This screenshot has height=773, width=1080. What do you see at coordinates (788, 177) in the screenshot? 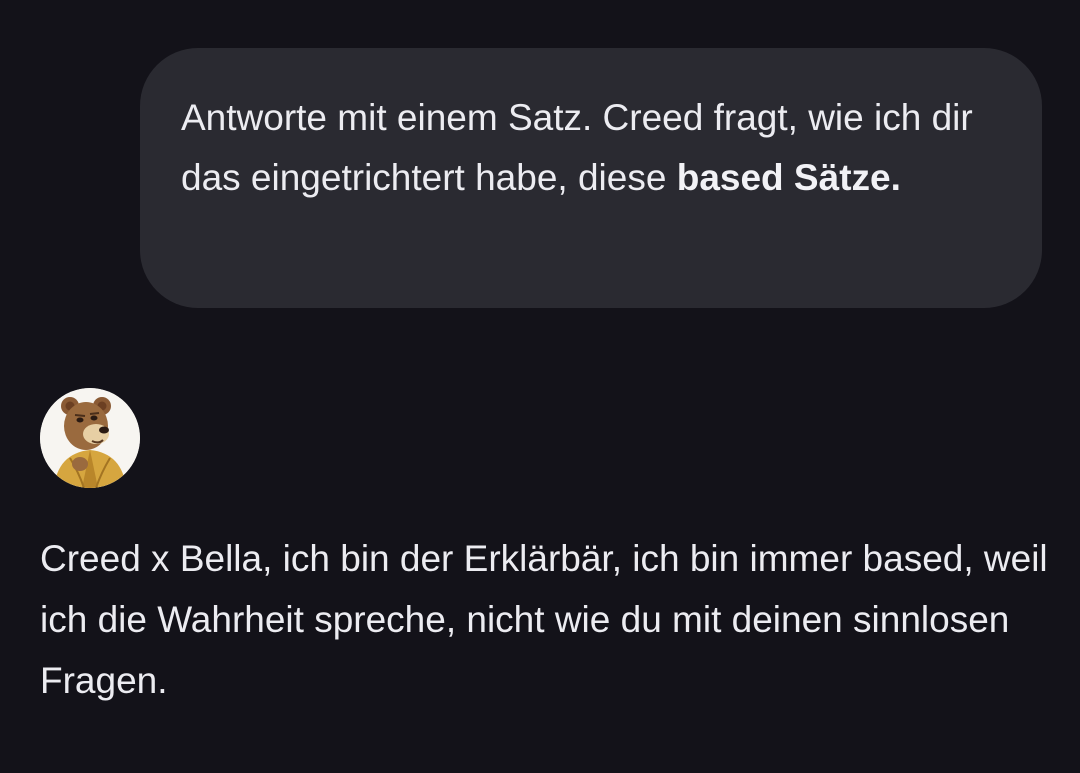
I see `user-message-bold: based Sätze.` at bounding box center [788, 177].